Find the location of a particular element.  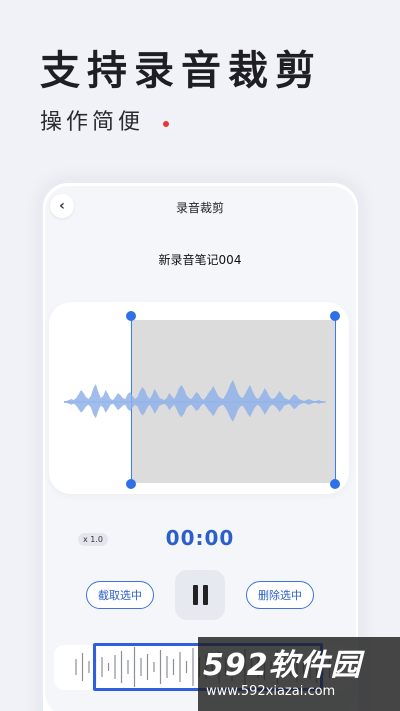

selection-start-handle-bottom is located at coordinates (131, 484).